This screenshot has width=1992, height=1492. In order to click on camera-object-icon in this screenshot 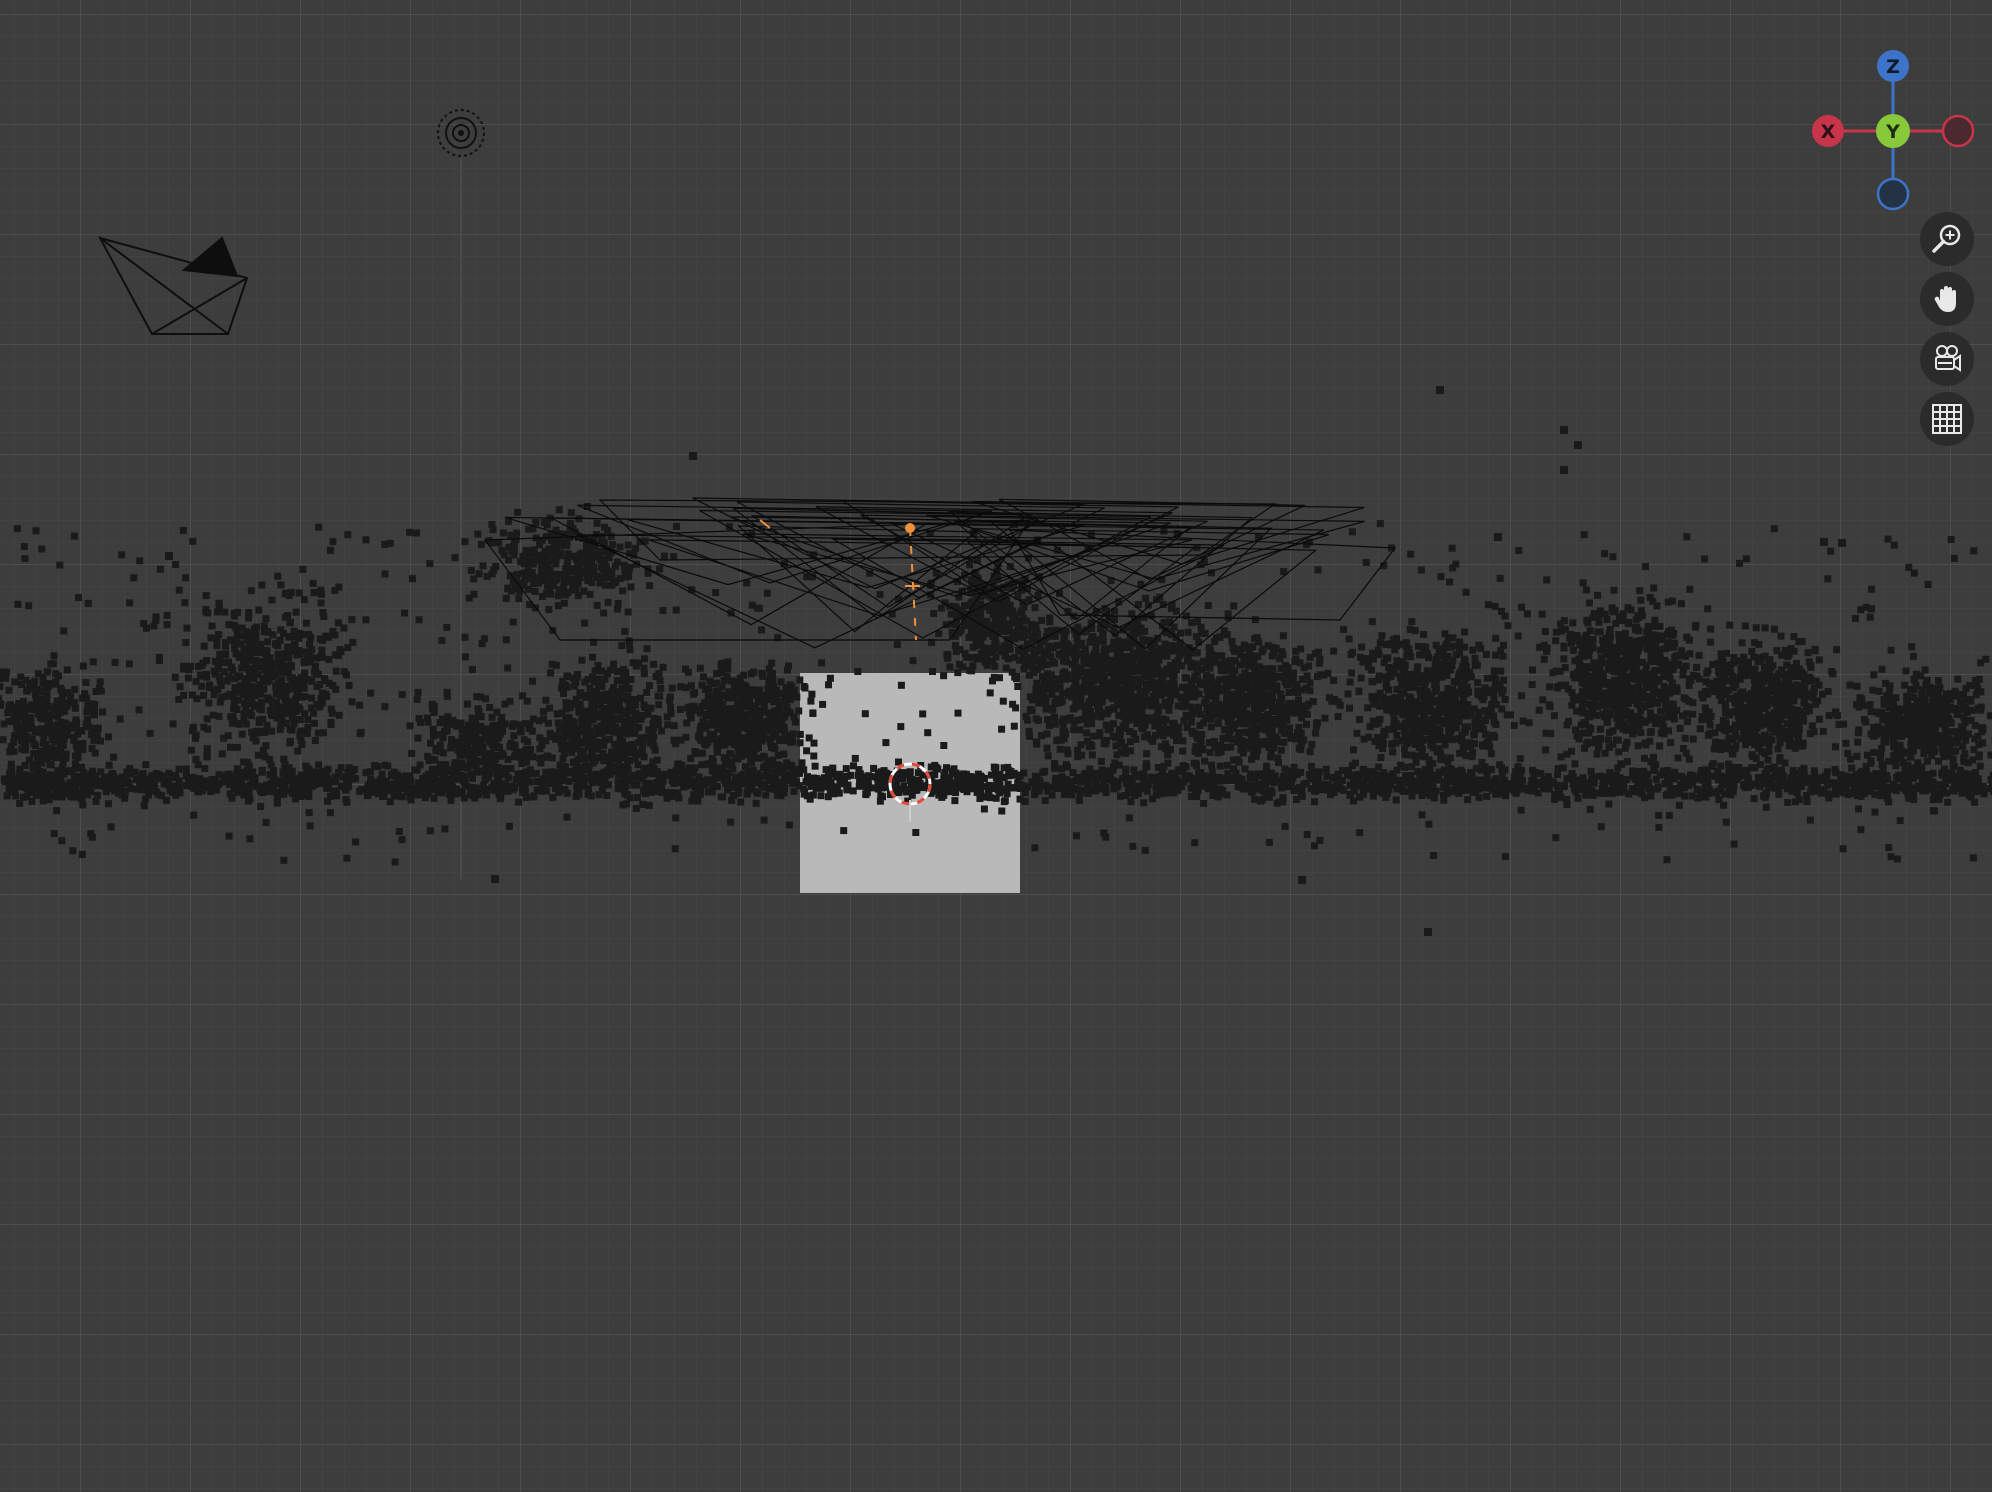, I will do `click(173, 285)`.